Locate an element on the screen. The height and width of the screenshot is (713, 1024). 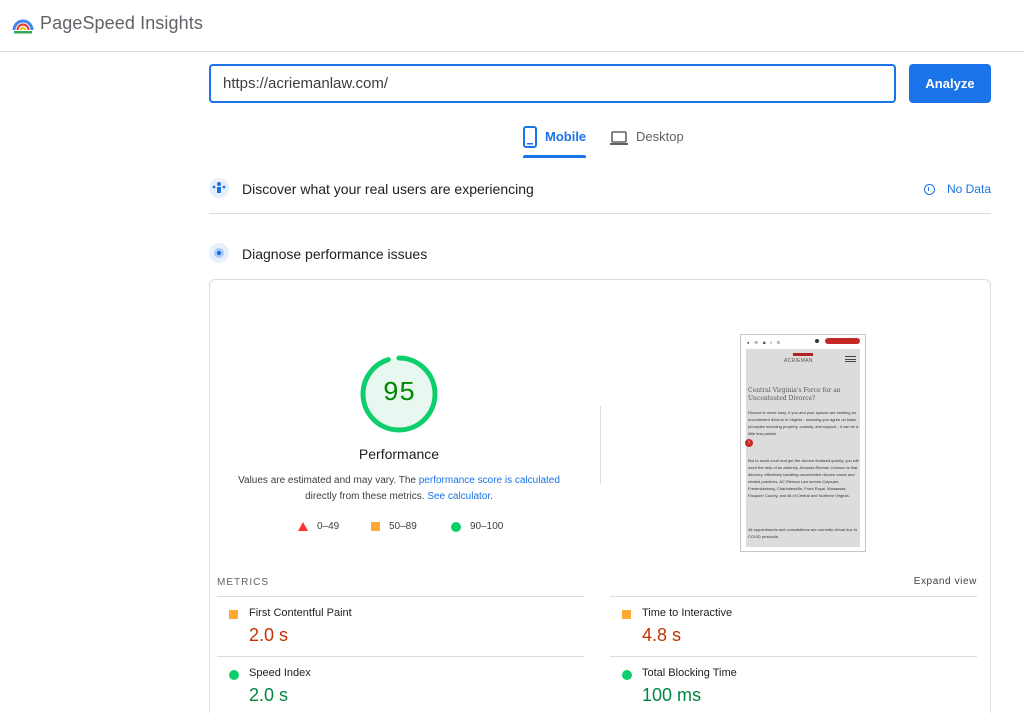
note-text: directly from these metrics. is located at coordinates (366, 496).